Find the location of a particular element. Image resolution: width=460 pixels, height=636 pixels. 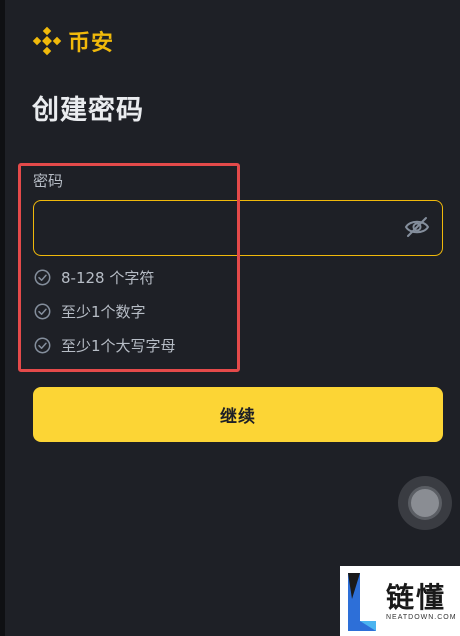

watermark-l-logo-icon is located at coordinates (362, 602).